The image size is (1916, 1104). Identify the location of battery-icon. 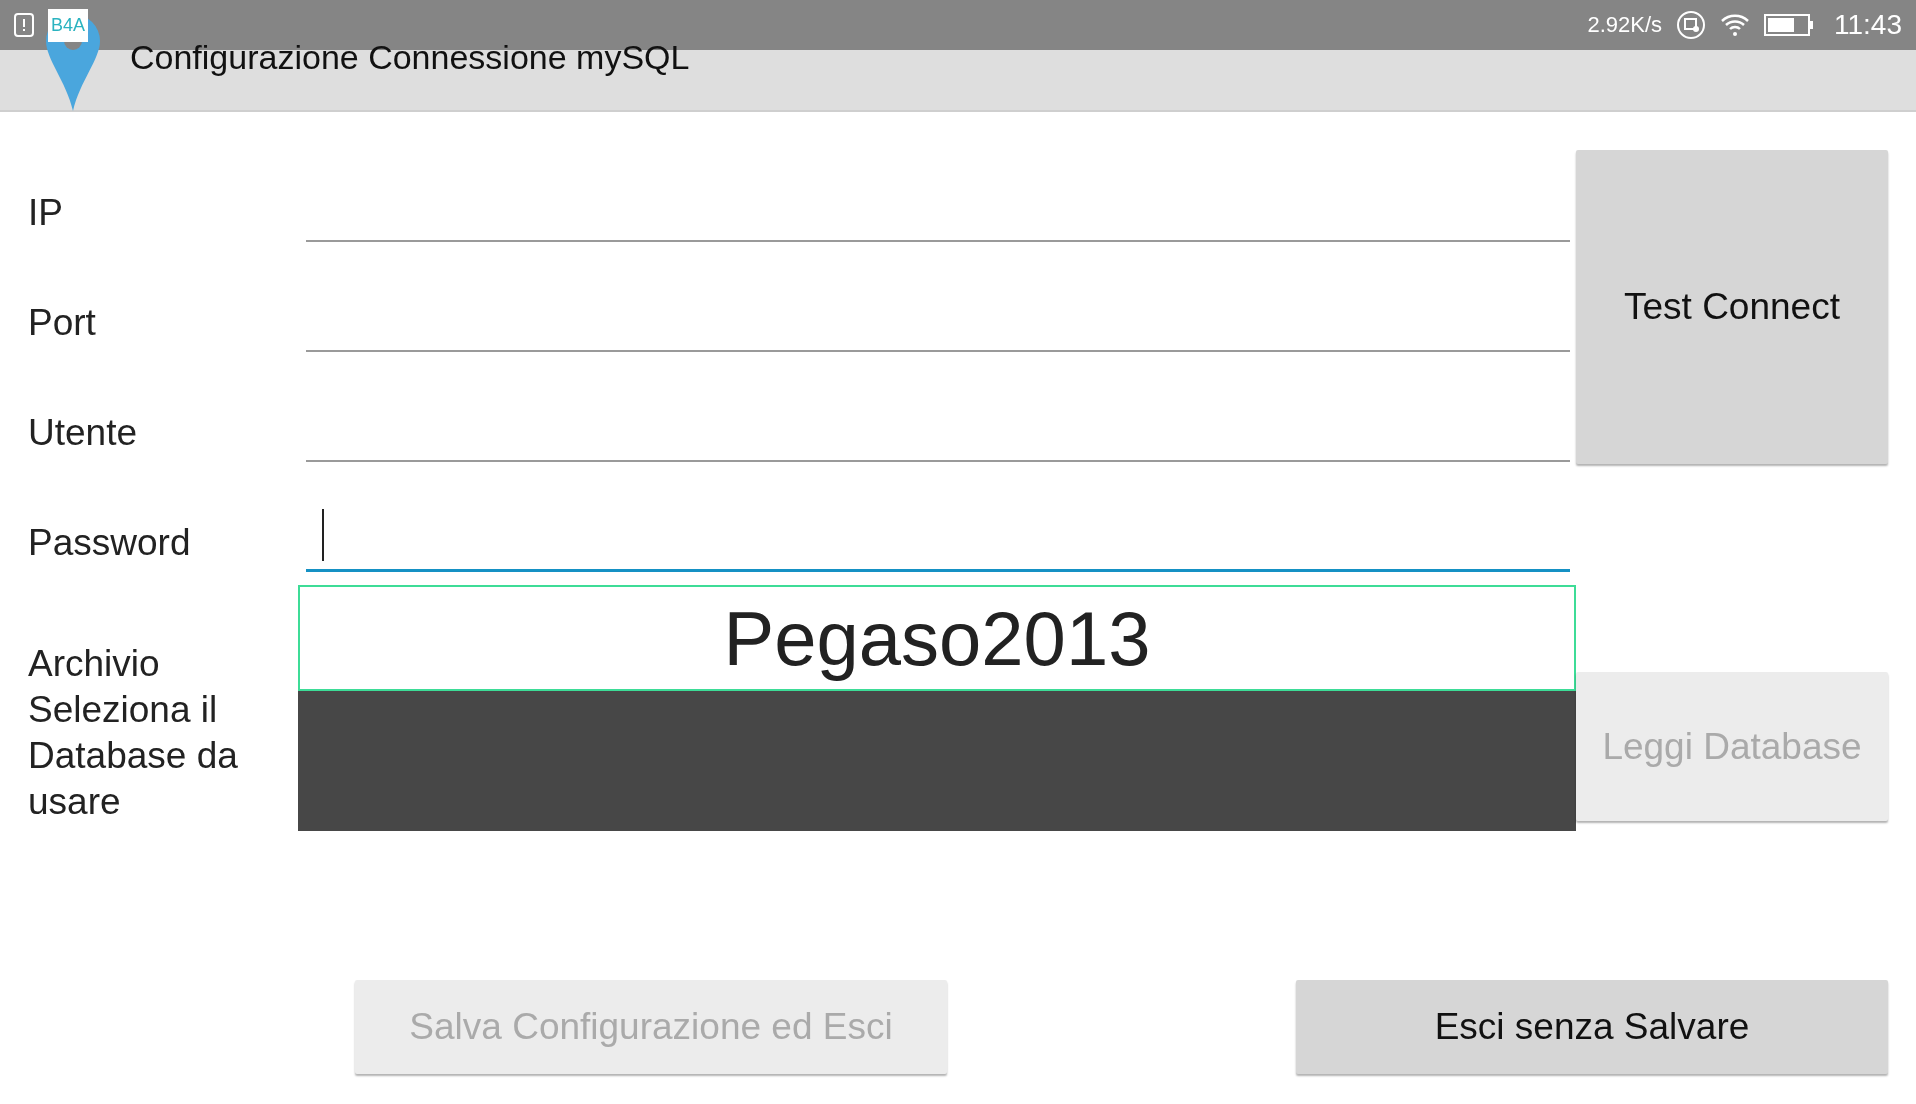
(1789, 25).